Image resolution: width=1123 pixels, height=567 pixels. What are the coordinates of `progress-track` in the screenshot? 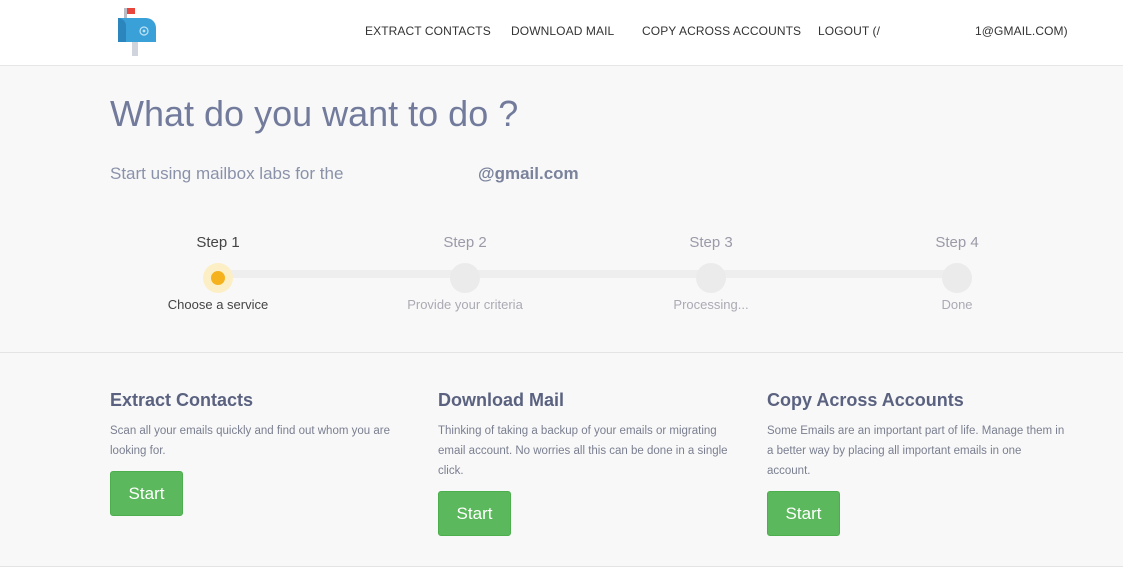 It's located at (588, 274).